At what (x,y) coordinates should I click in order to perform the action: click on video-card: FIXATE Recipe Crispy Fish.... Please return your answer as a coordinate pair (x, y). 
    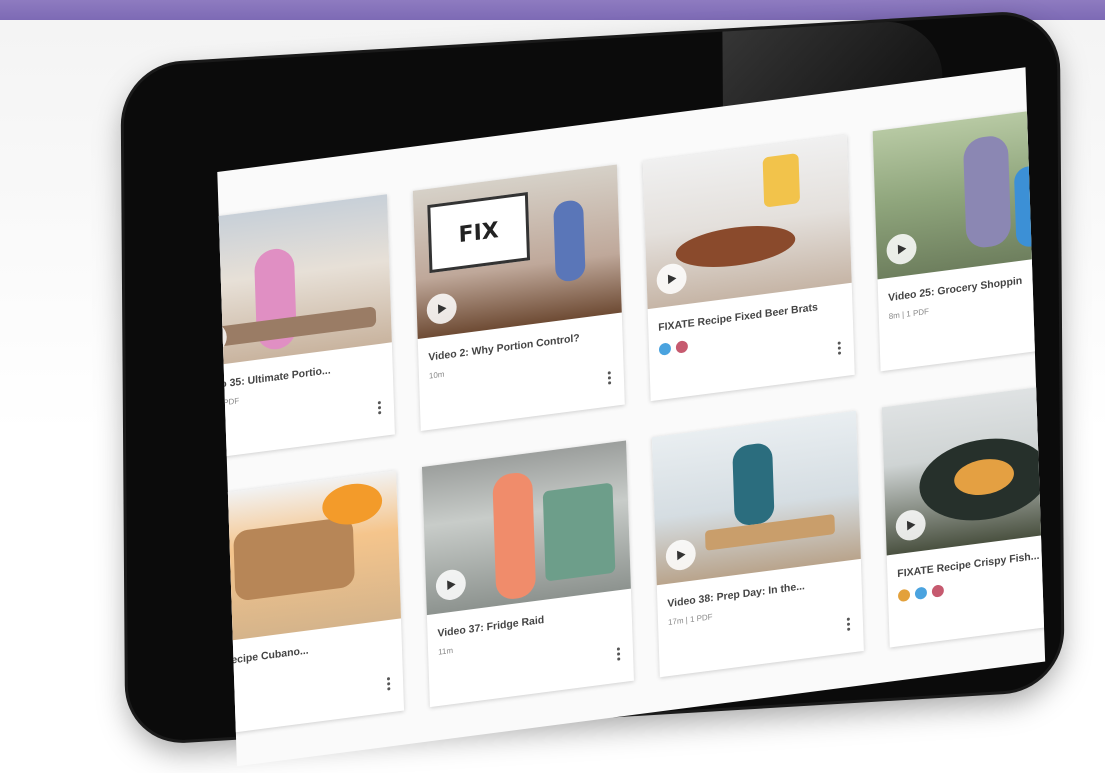
    Looking at the image, I should click on (963, 514).